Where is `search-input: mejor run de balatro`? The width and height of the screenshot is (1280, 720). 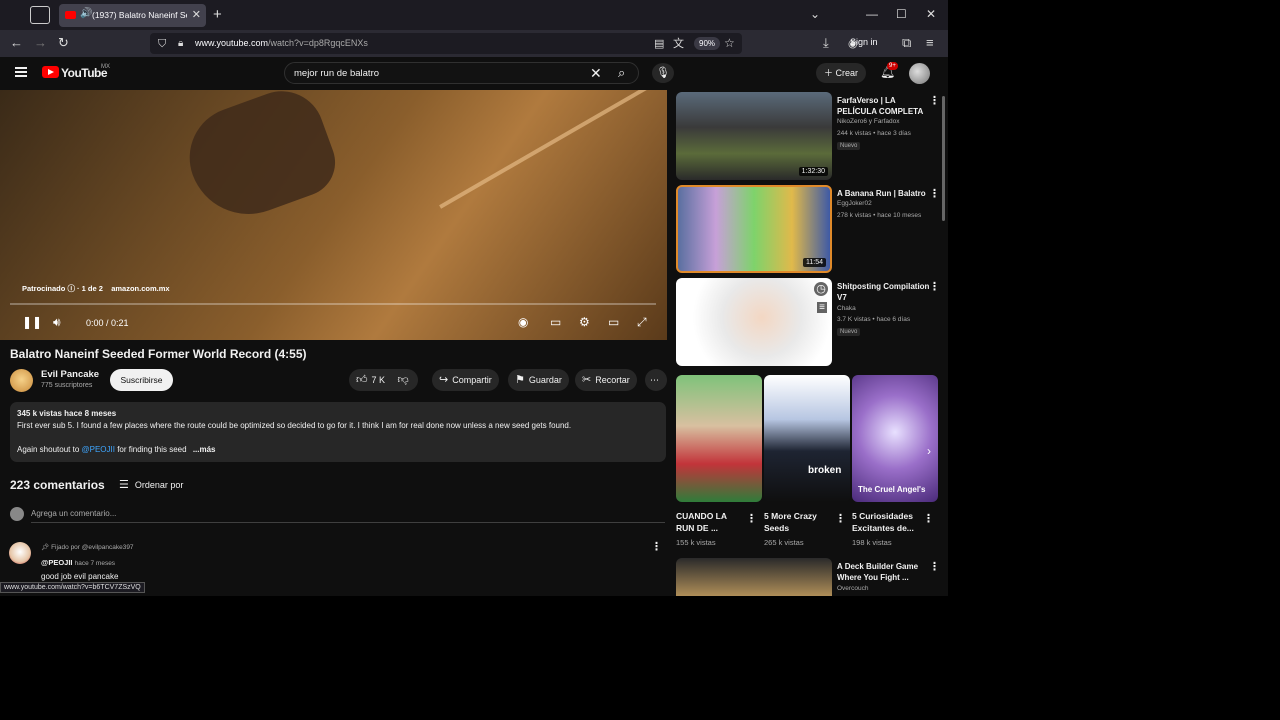
search-input: mejor run de balatro is located at coordinates (336, 73).